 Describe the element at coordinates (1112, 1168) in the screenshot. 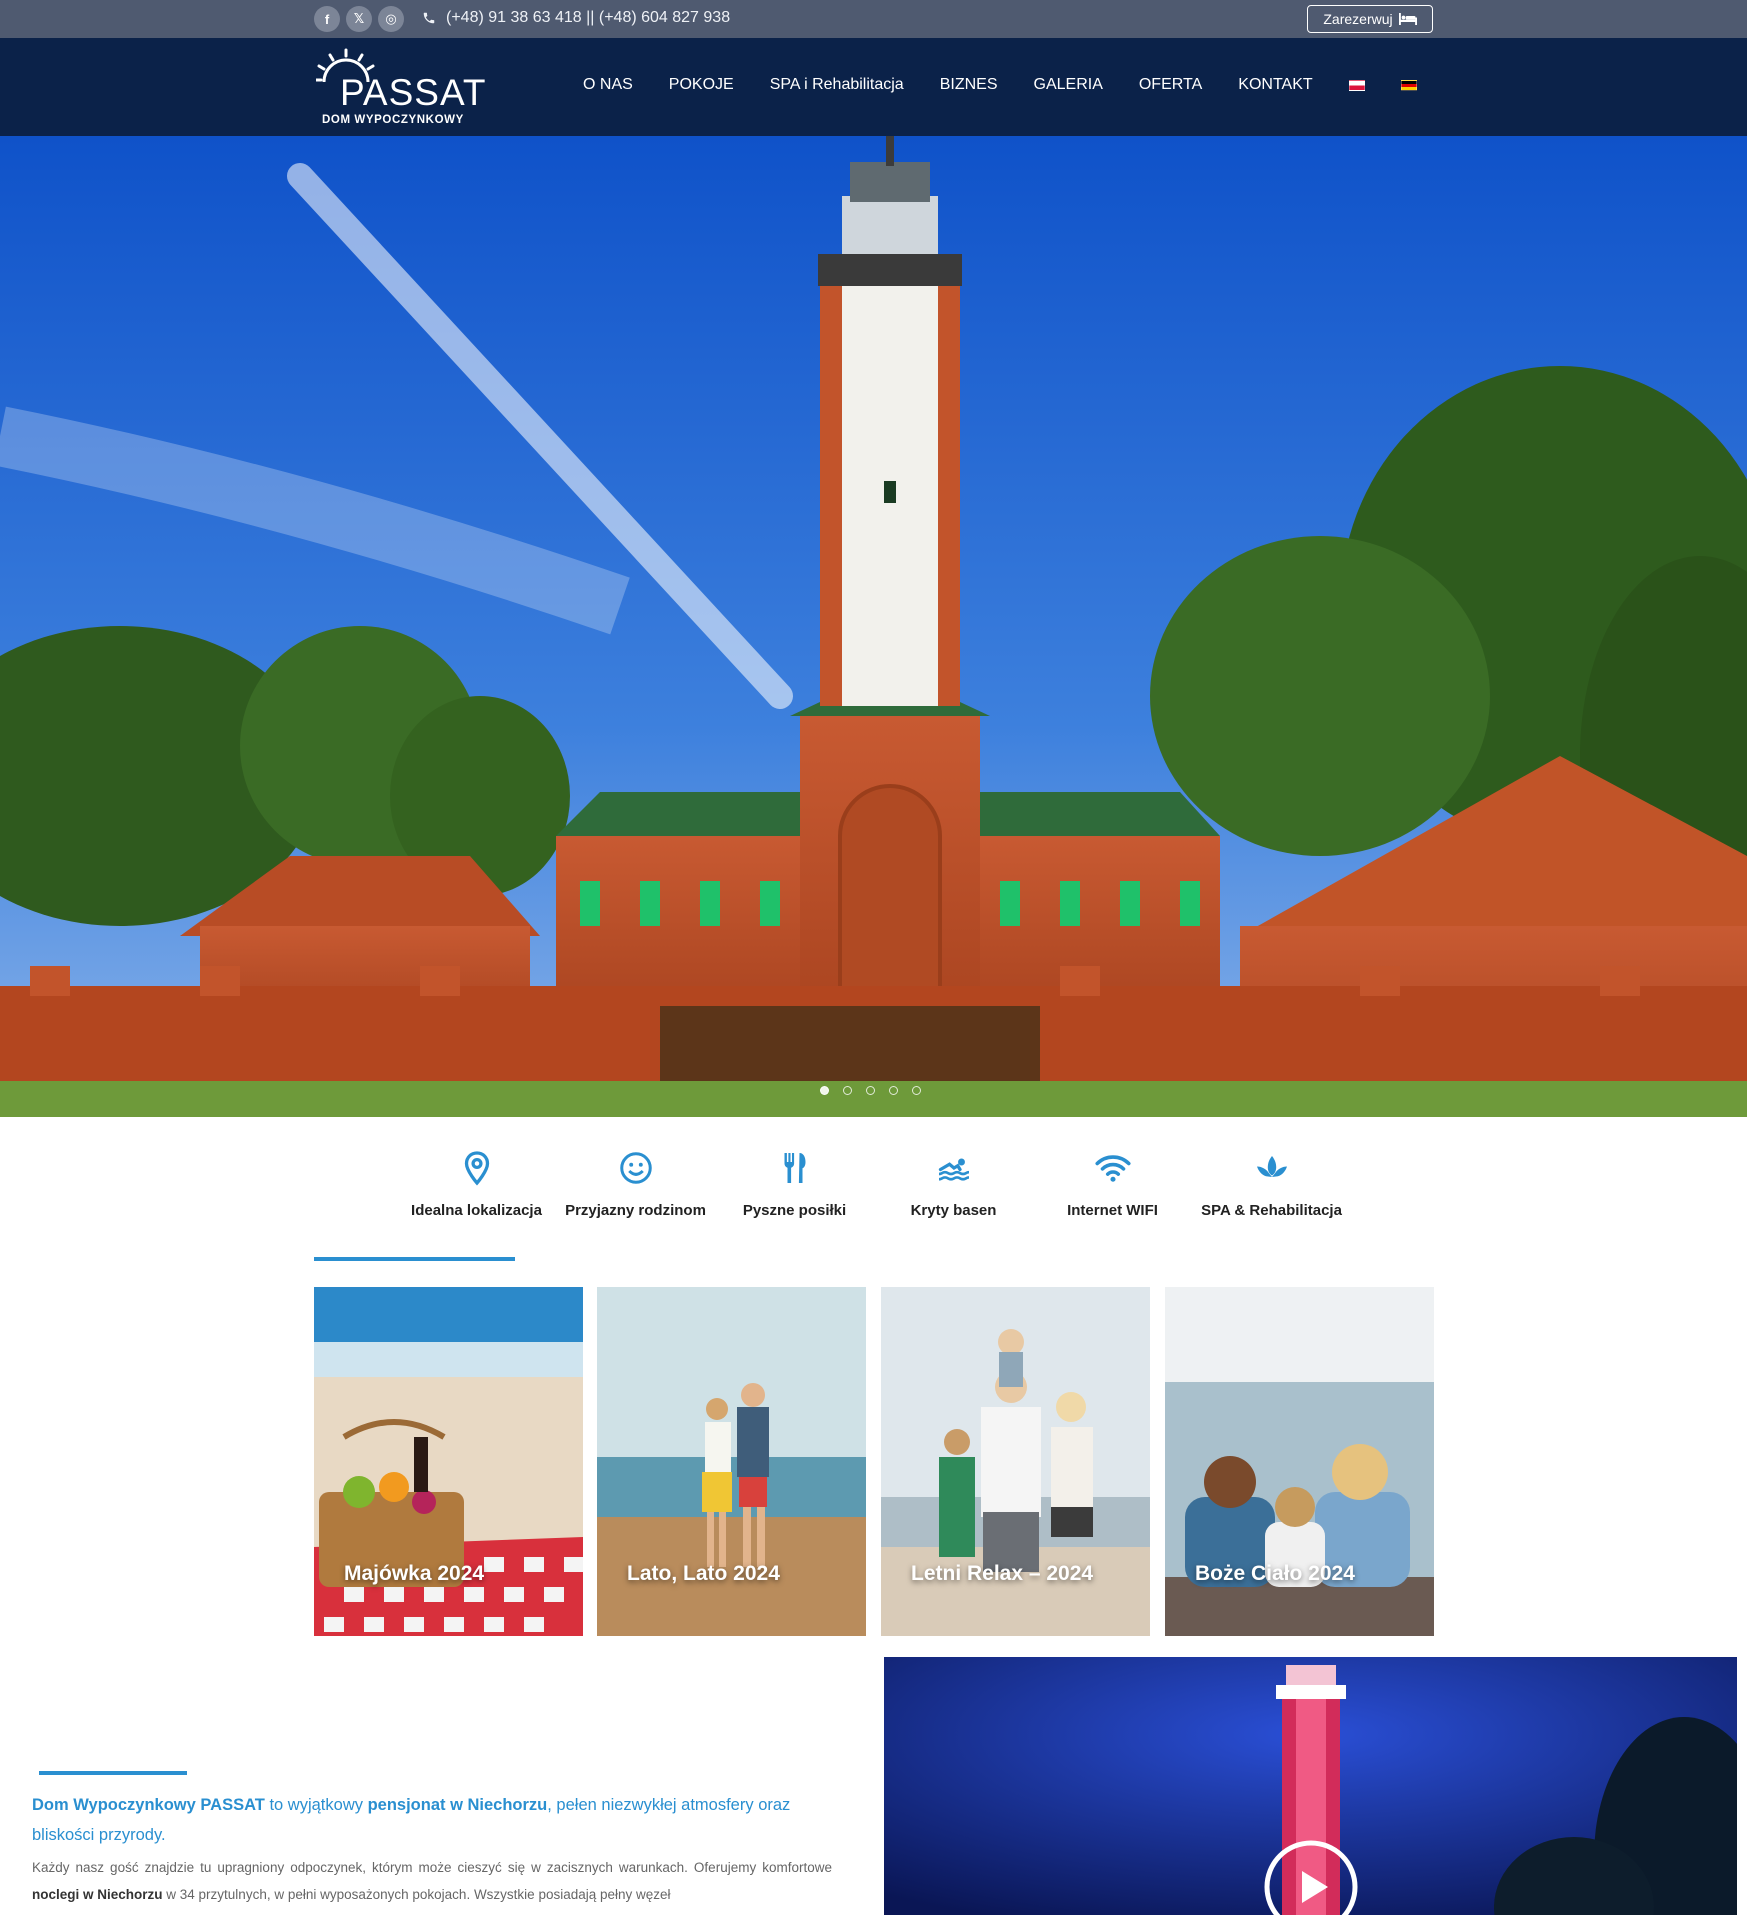

I see `wifi-icon` at that location.